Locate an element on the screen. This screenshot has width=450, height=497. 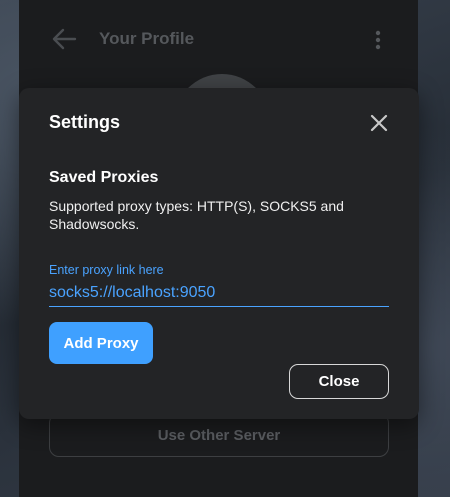
close-button: Close is located at coordinates (339, 381).